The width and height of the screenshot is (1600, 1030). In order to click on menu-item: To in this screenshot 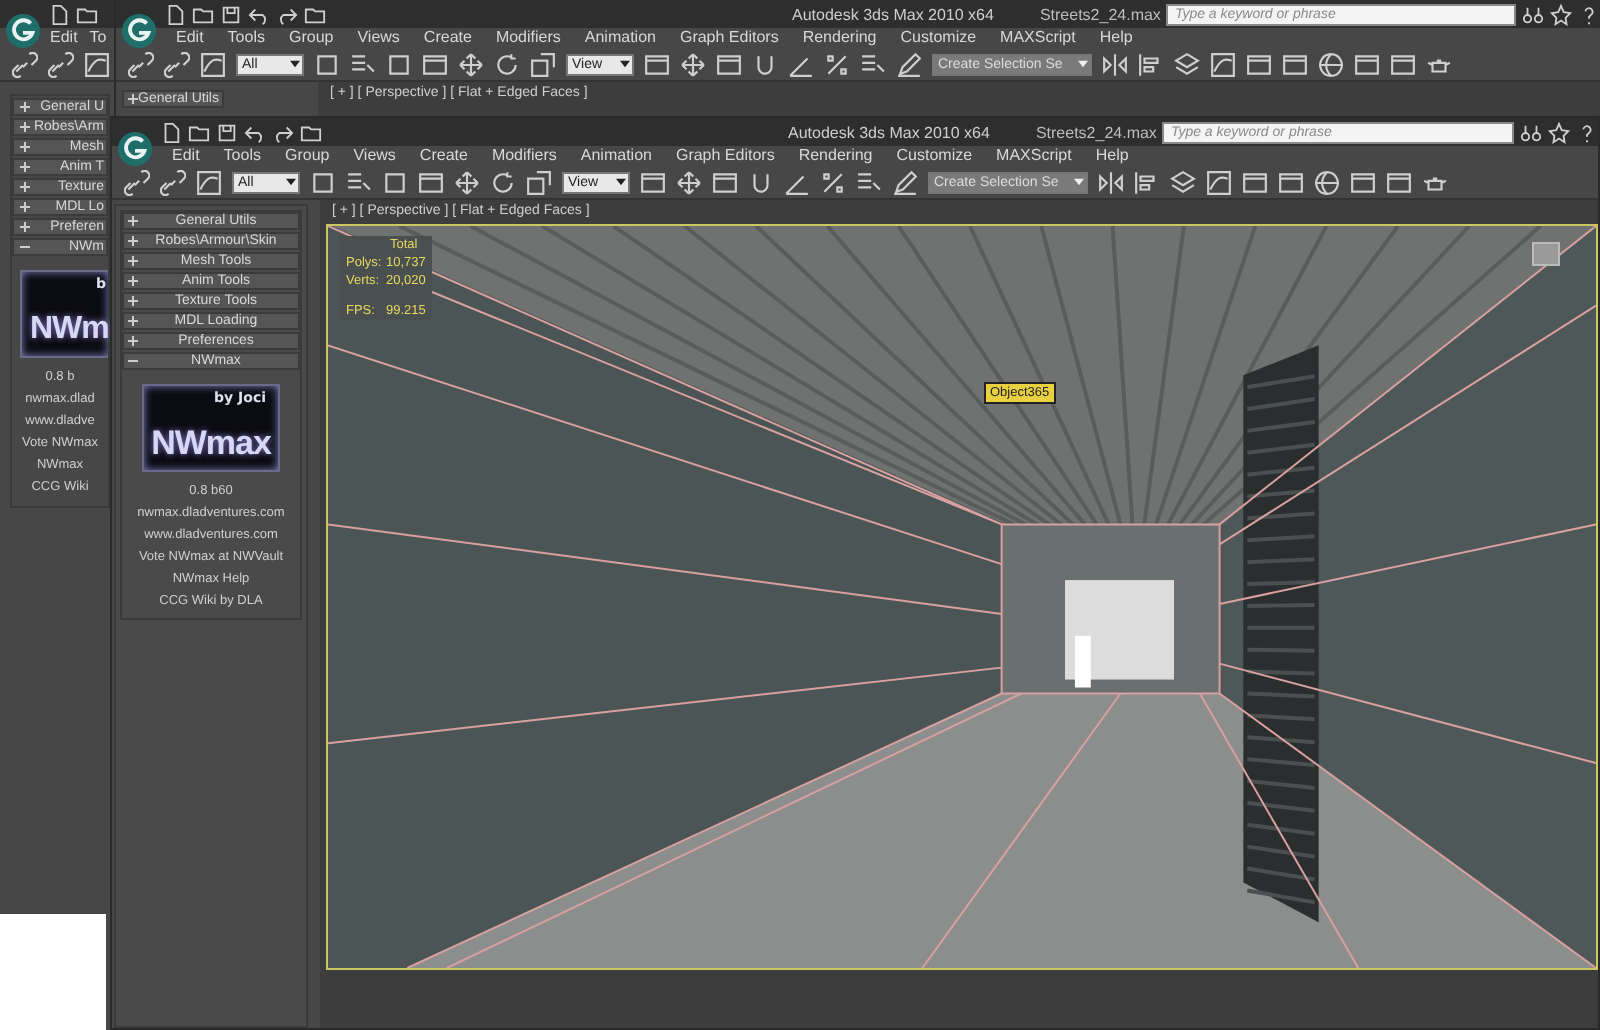, I will do `click(98, 38)`.